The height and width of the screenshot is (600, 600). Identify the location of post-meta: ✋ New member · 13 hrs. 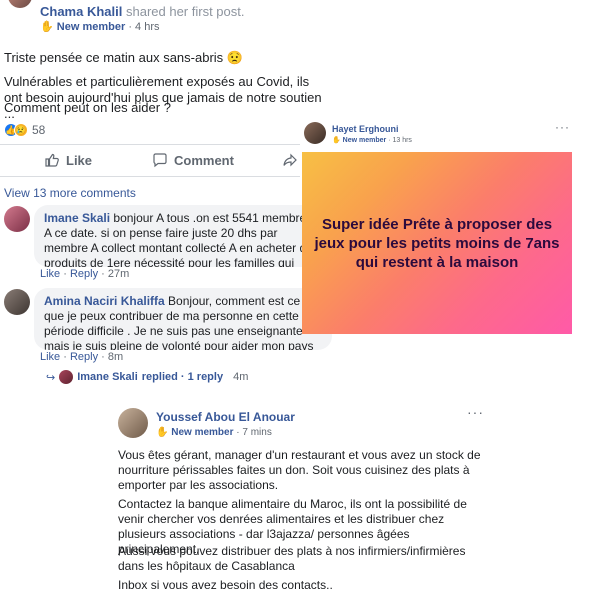
(372, 140).